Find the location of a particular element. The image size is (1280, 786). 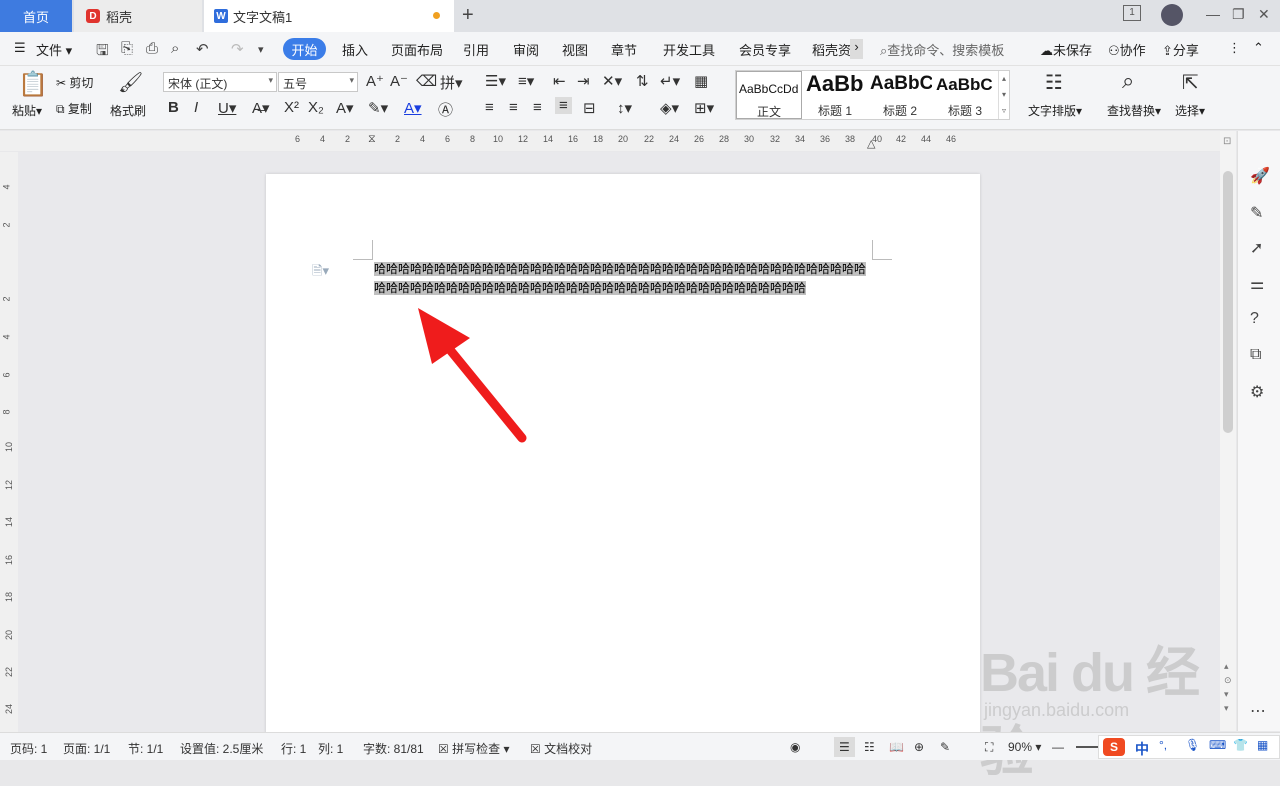

undo-icon: ↶ is located at coordinates (202, 49).